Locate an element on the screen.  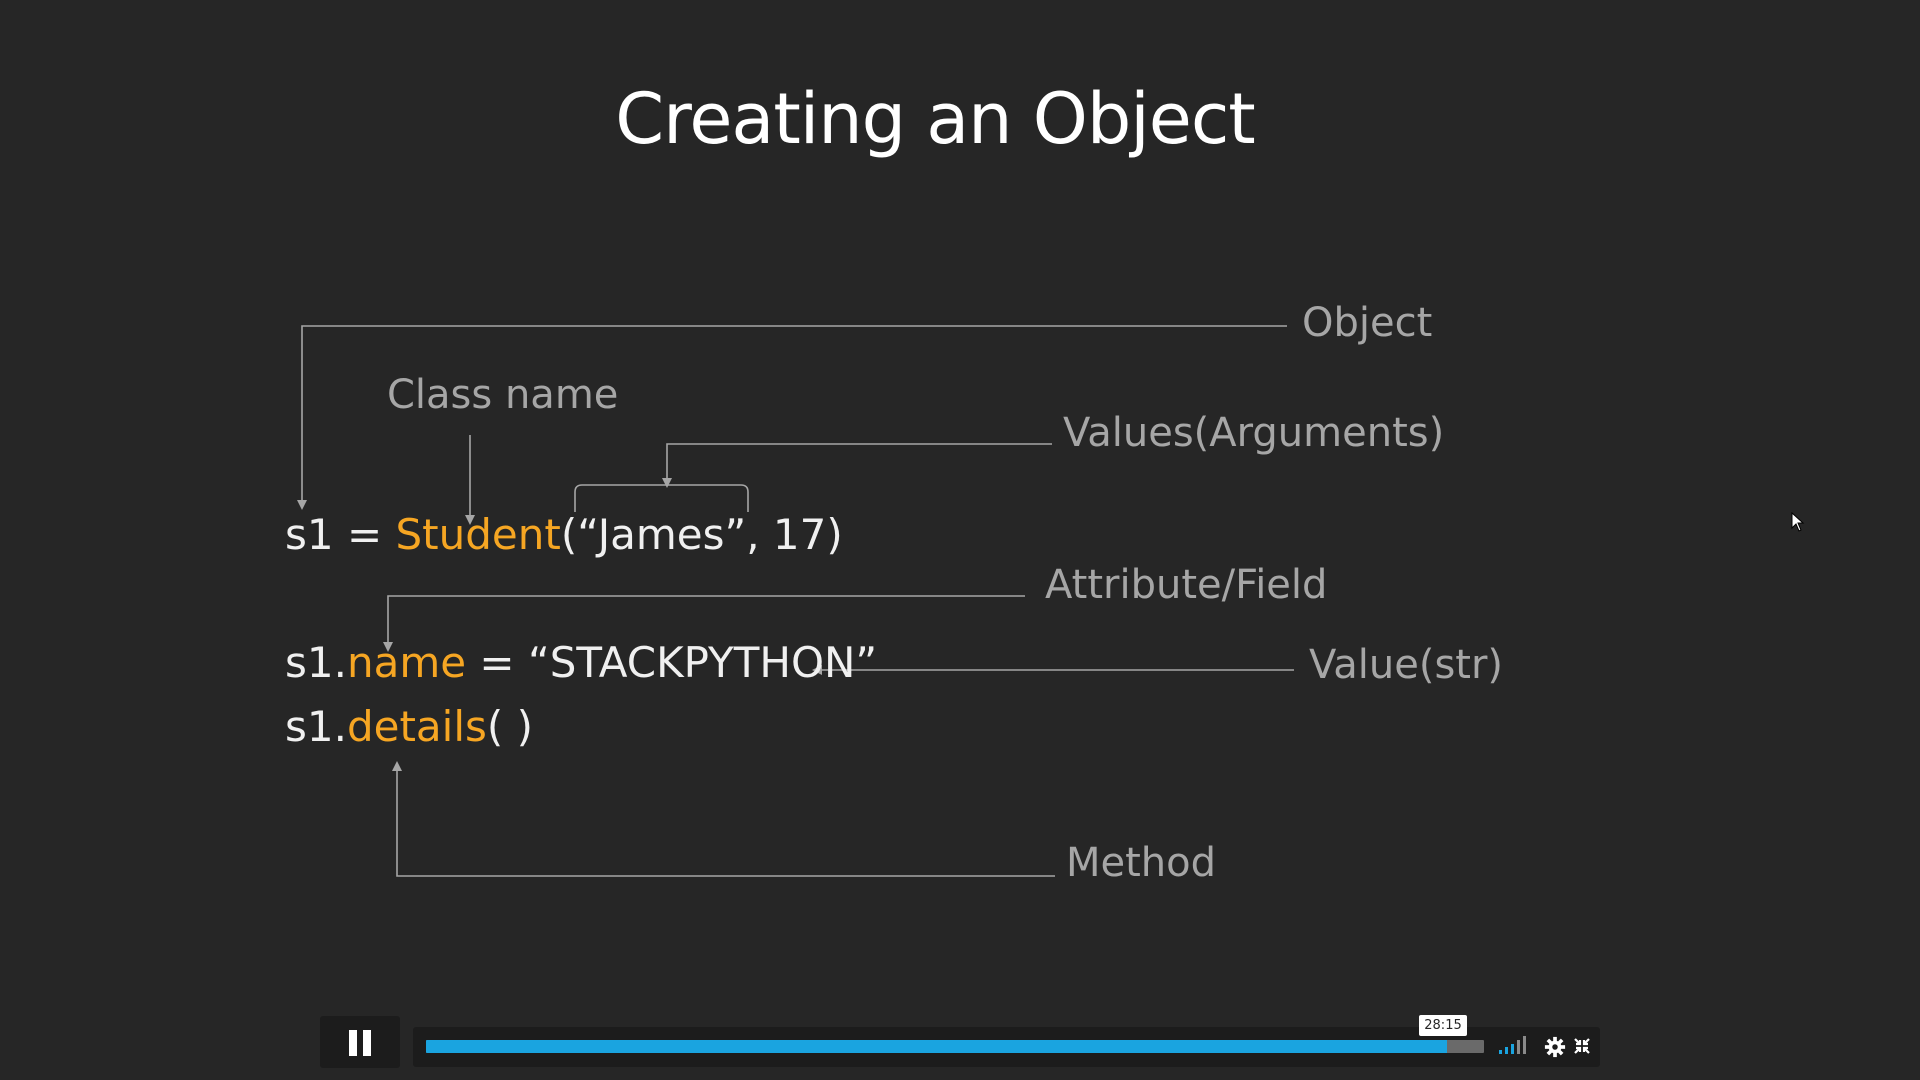
code-line-attribute: s1.name = “STACKPYTHON” is located at coordinates (581, 662).